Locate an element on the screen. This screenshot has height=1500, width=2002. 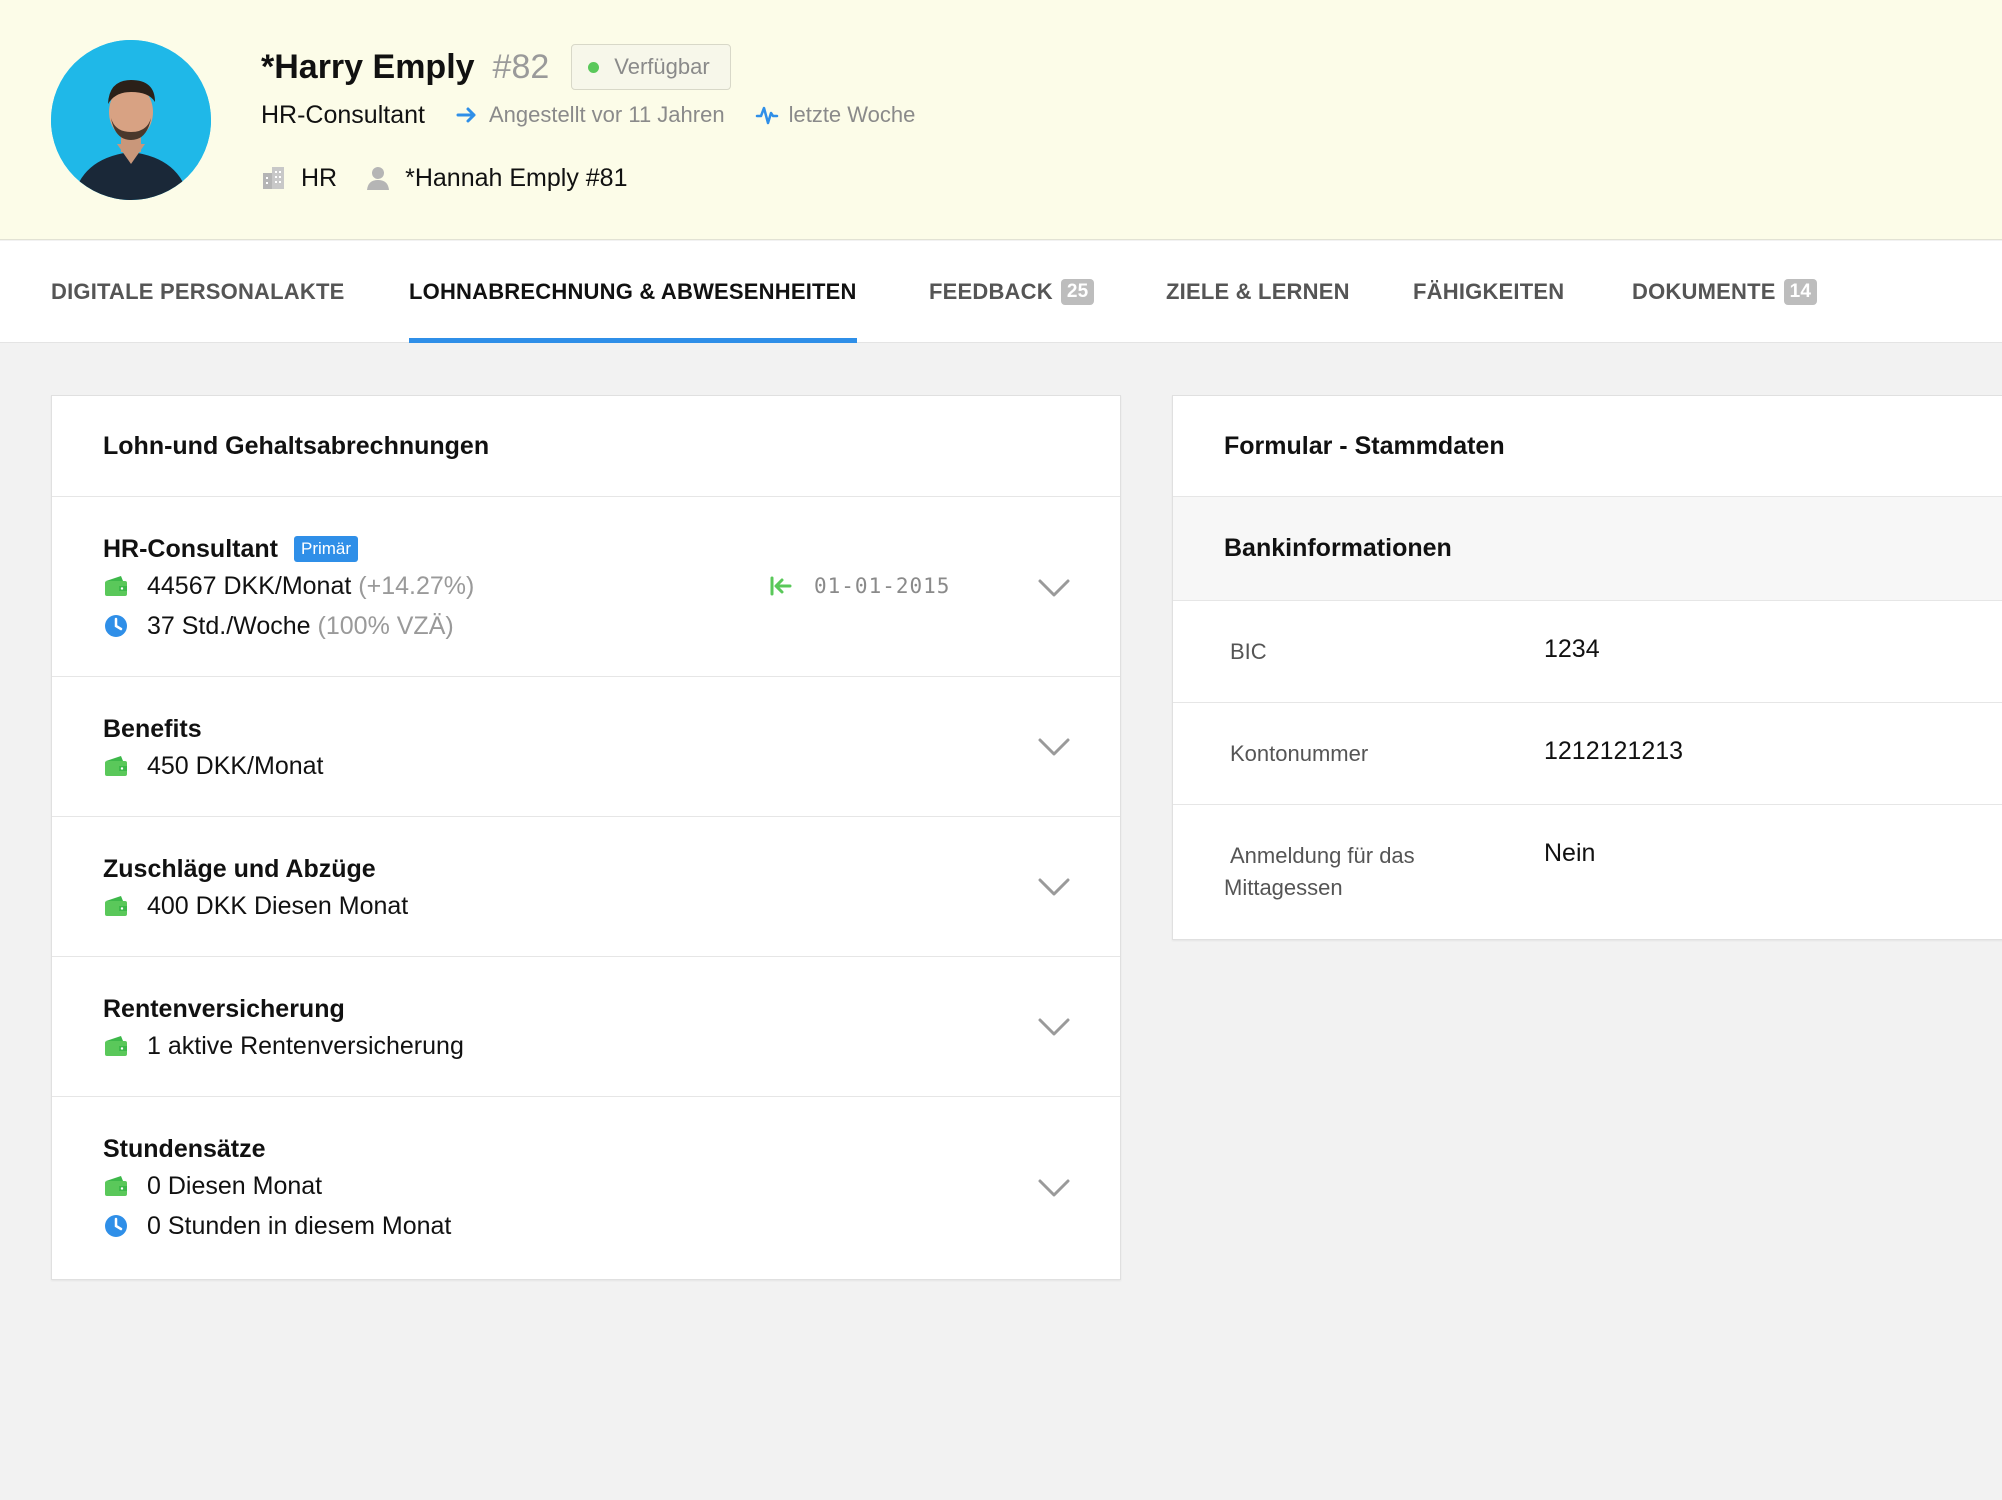
employment-duration-label: Angestellt vor 11 Jahren is located at coordinates (606, 114).